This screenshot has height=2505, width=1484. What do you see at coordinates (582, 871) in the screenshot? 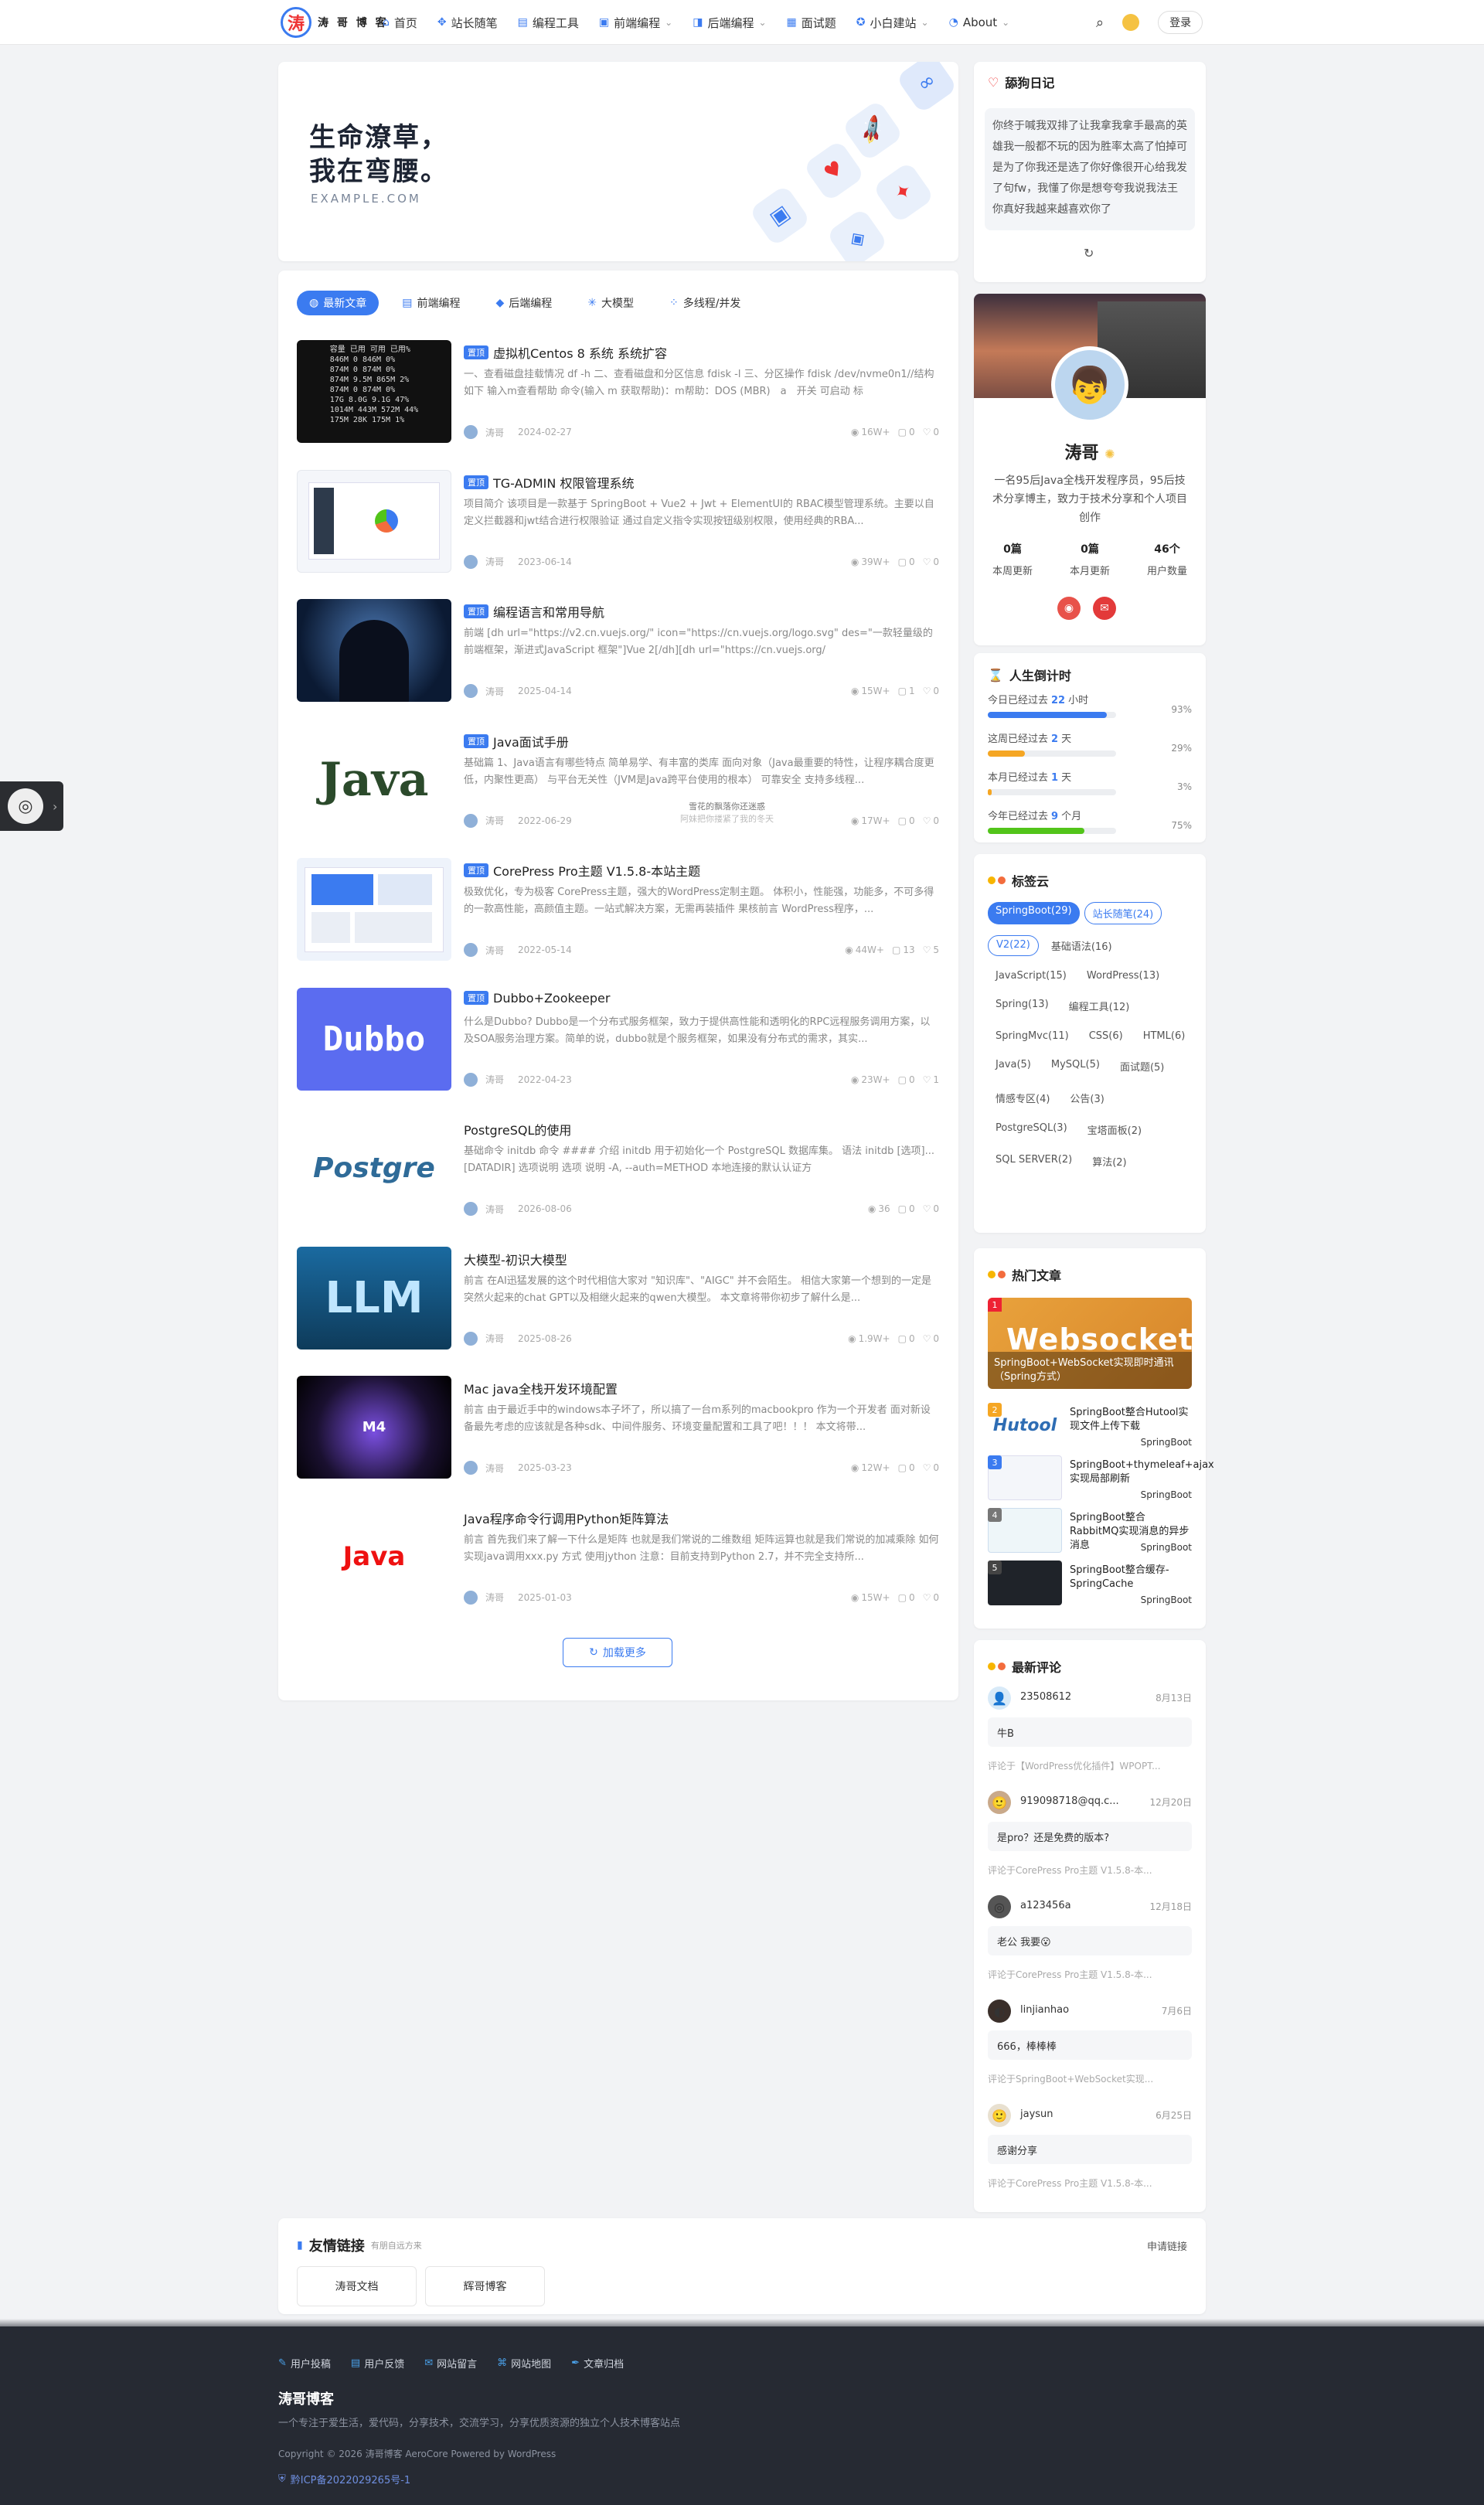
I see `article-title: 置顶 CorePress Pro主题 V1.5.8-本站主题` at bounding box center [582, 871].